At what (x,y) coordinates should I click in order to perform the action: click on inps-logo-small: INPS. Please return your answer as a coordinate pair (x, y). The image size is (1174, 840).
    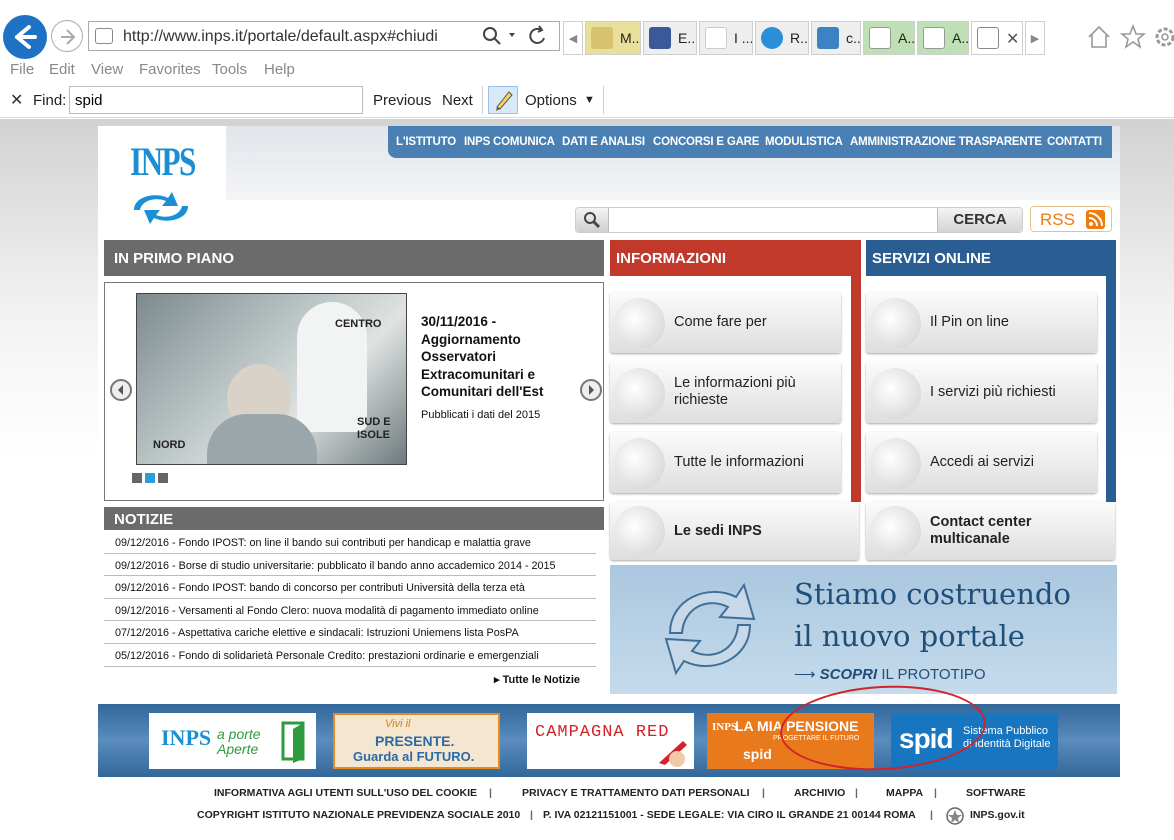
    Looking at the image, I should click on (186, 737).